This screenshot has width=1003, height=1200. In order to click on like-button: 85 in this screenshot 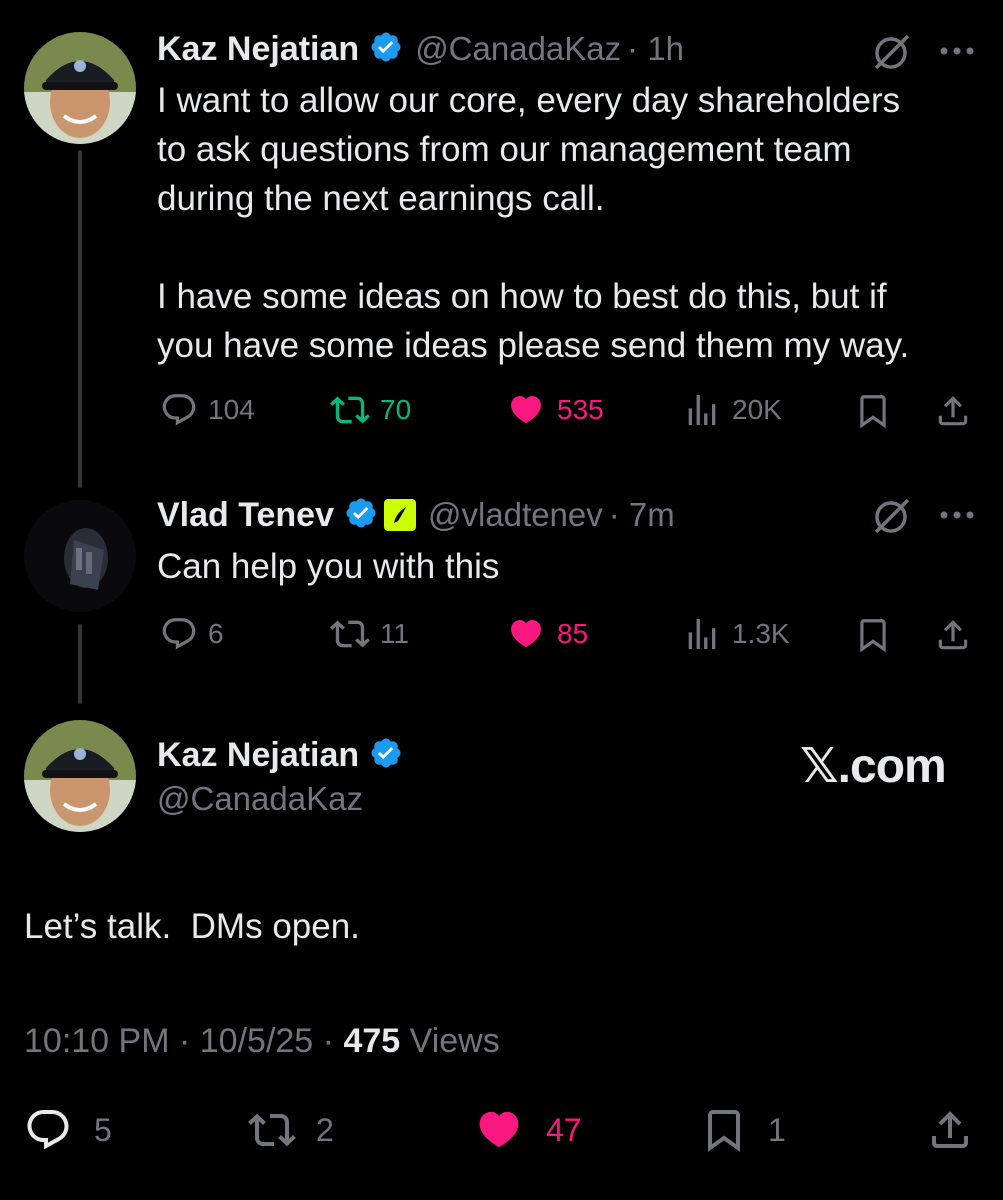, I will do `click(546, 634)`.